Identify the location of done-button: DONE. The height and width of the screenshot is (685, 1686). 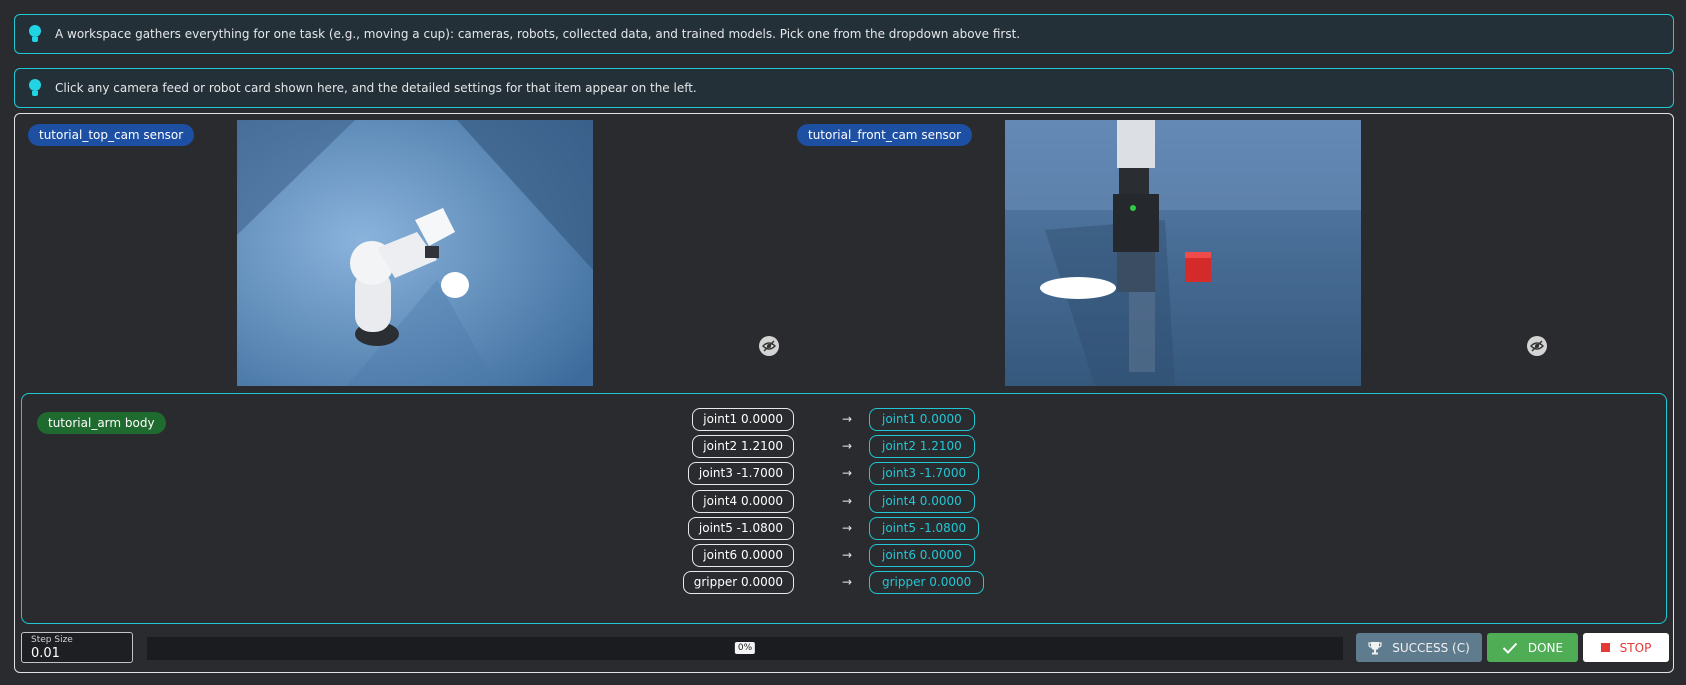
(1532, 647).